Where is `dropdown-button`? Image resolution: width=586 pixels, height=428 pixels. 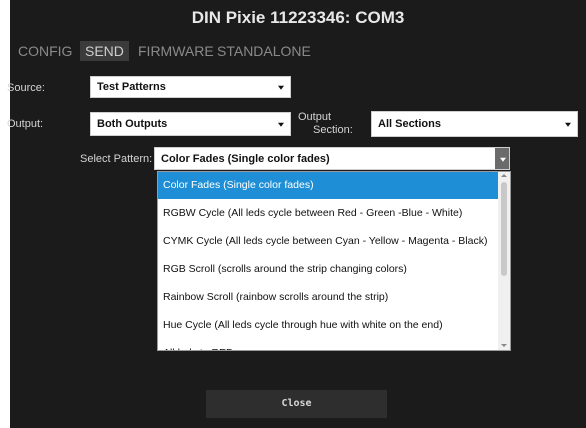 dropdown-button is located at coordinates (502, 158).